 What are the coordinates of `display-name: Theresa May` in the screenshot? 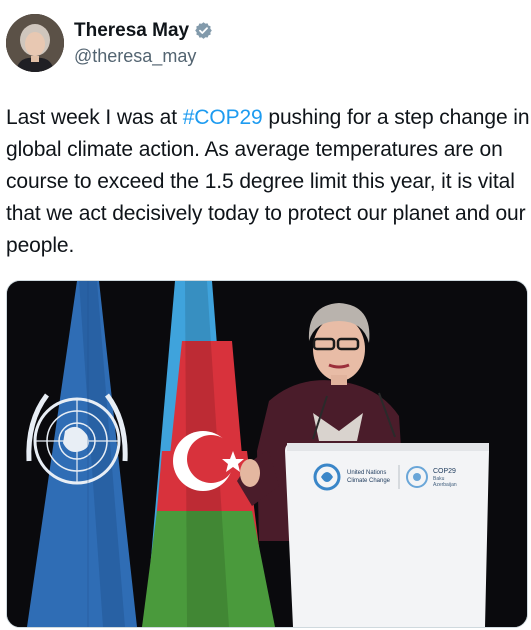 It's located at (131, 31).